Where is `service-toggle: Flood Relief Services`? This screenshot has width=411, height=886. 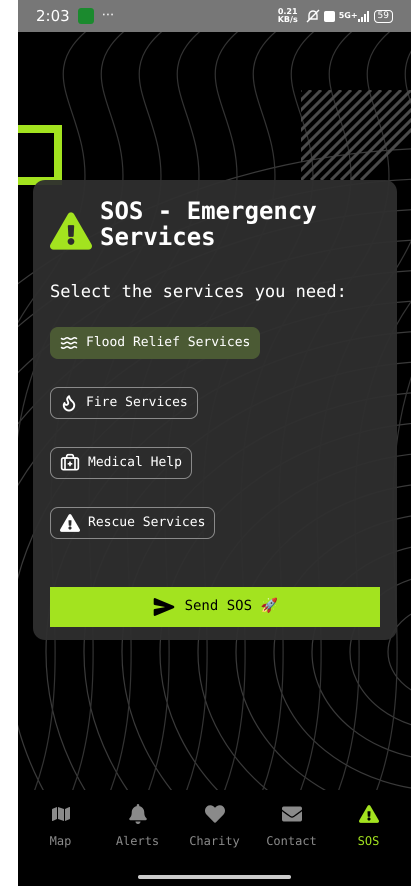
service-toggle: Flood Relief Services is located at coordinates (155, 342).